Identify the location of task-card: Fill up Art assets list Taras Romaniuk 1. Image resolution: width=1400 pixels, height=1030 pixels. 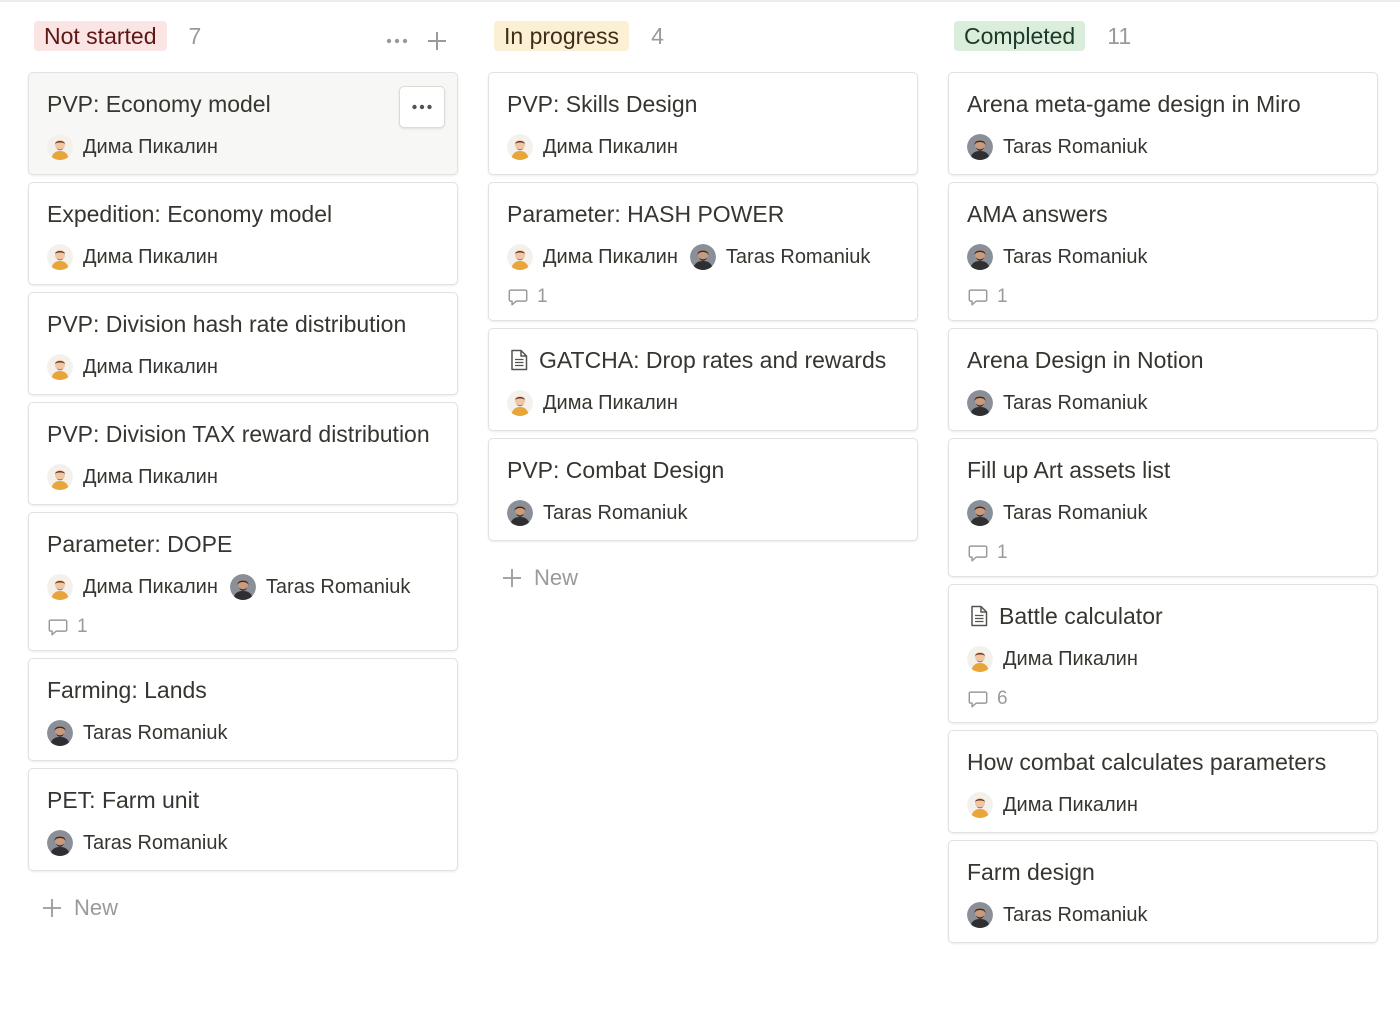
(1163, 507).